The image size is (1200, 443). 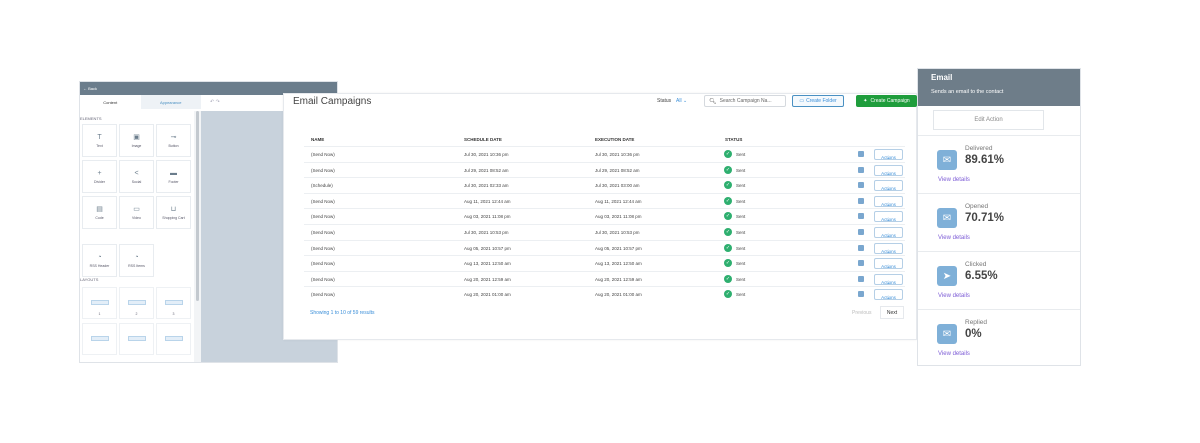 What do you see at coordinates (618, 295) in the screenshot?
I see `execution-date: Aug 20, 2021 01:00 am` at bounding box center [618, 295].